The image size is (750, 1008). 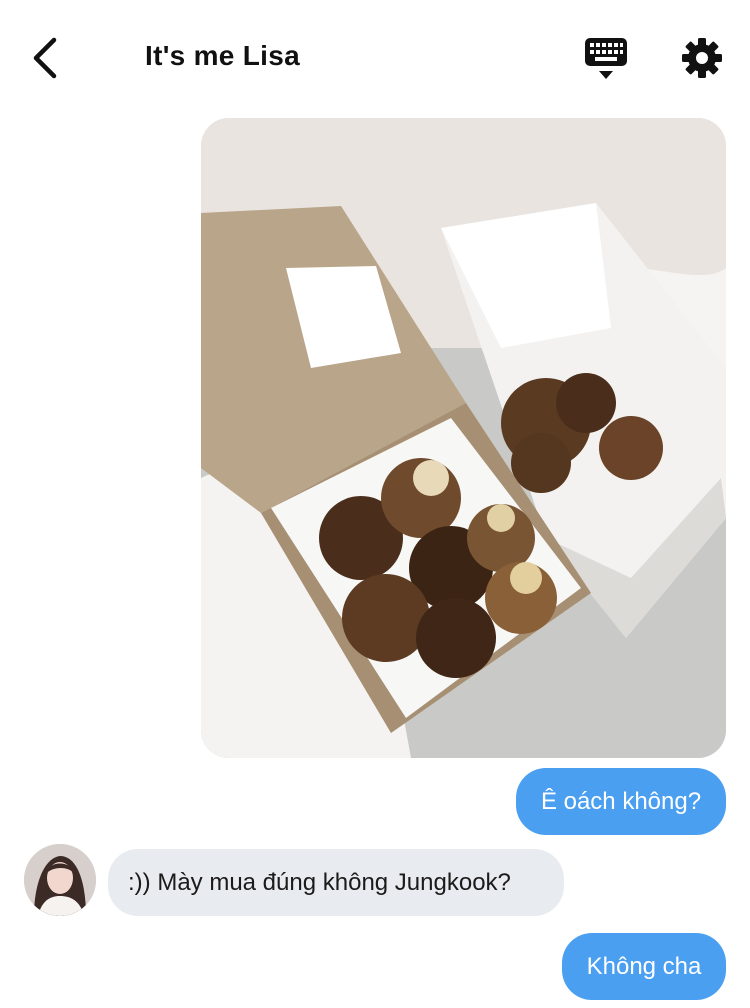 I want to click on settings-button, so click(x=702, y=58).